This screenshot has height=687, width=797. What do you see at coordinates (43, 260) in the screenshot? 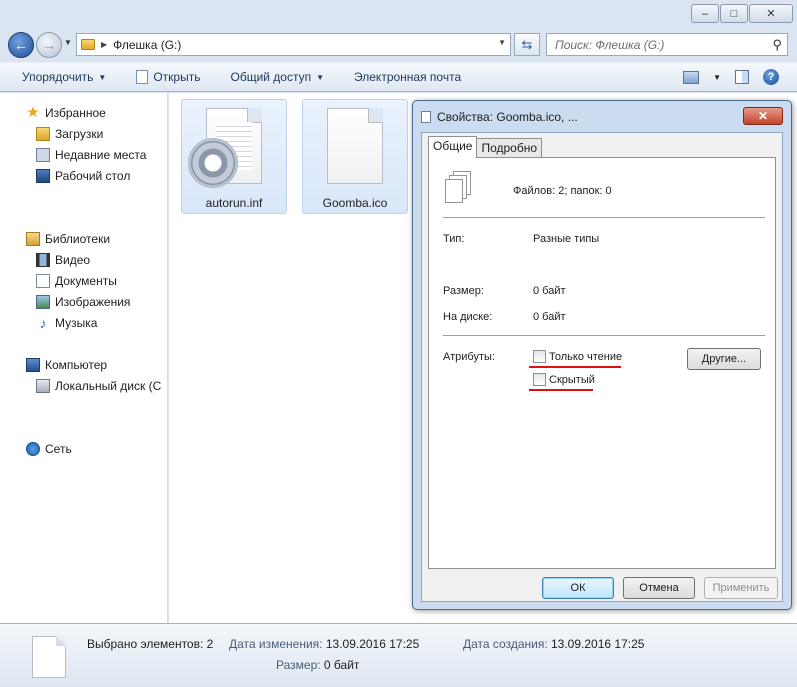
I see `video-icon` at bounding box center [43, 260].